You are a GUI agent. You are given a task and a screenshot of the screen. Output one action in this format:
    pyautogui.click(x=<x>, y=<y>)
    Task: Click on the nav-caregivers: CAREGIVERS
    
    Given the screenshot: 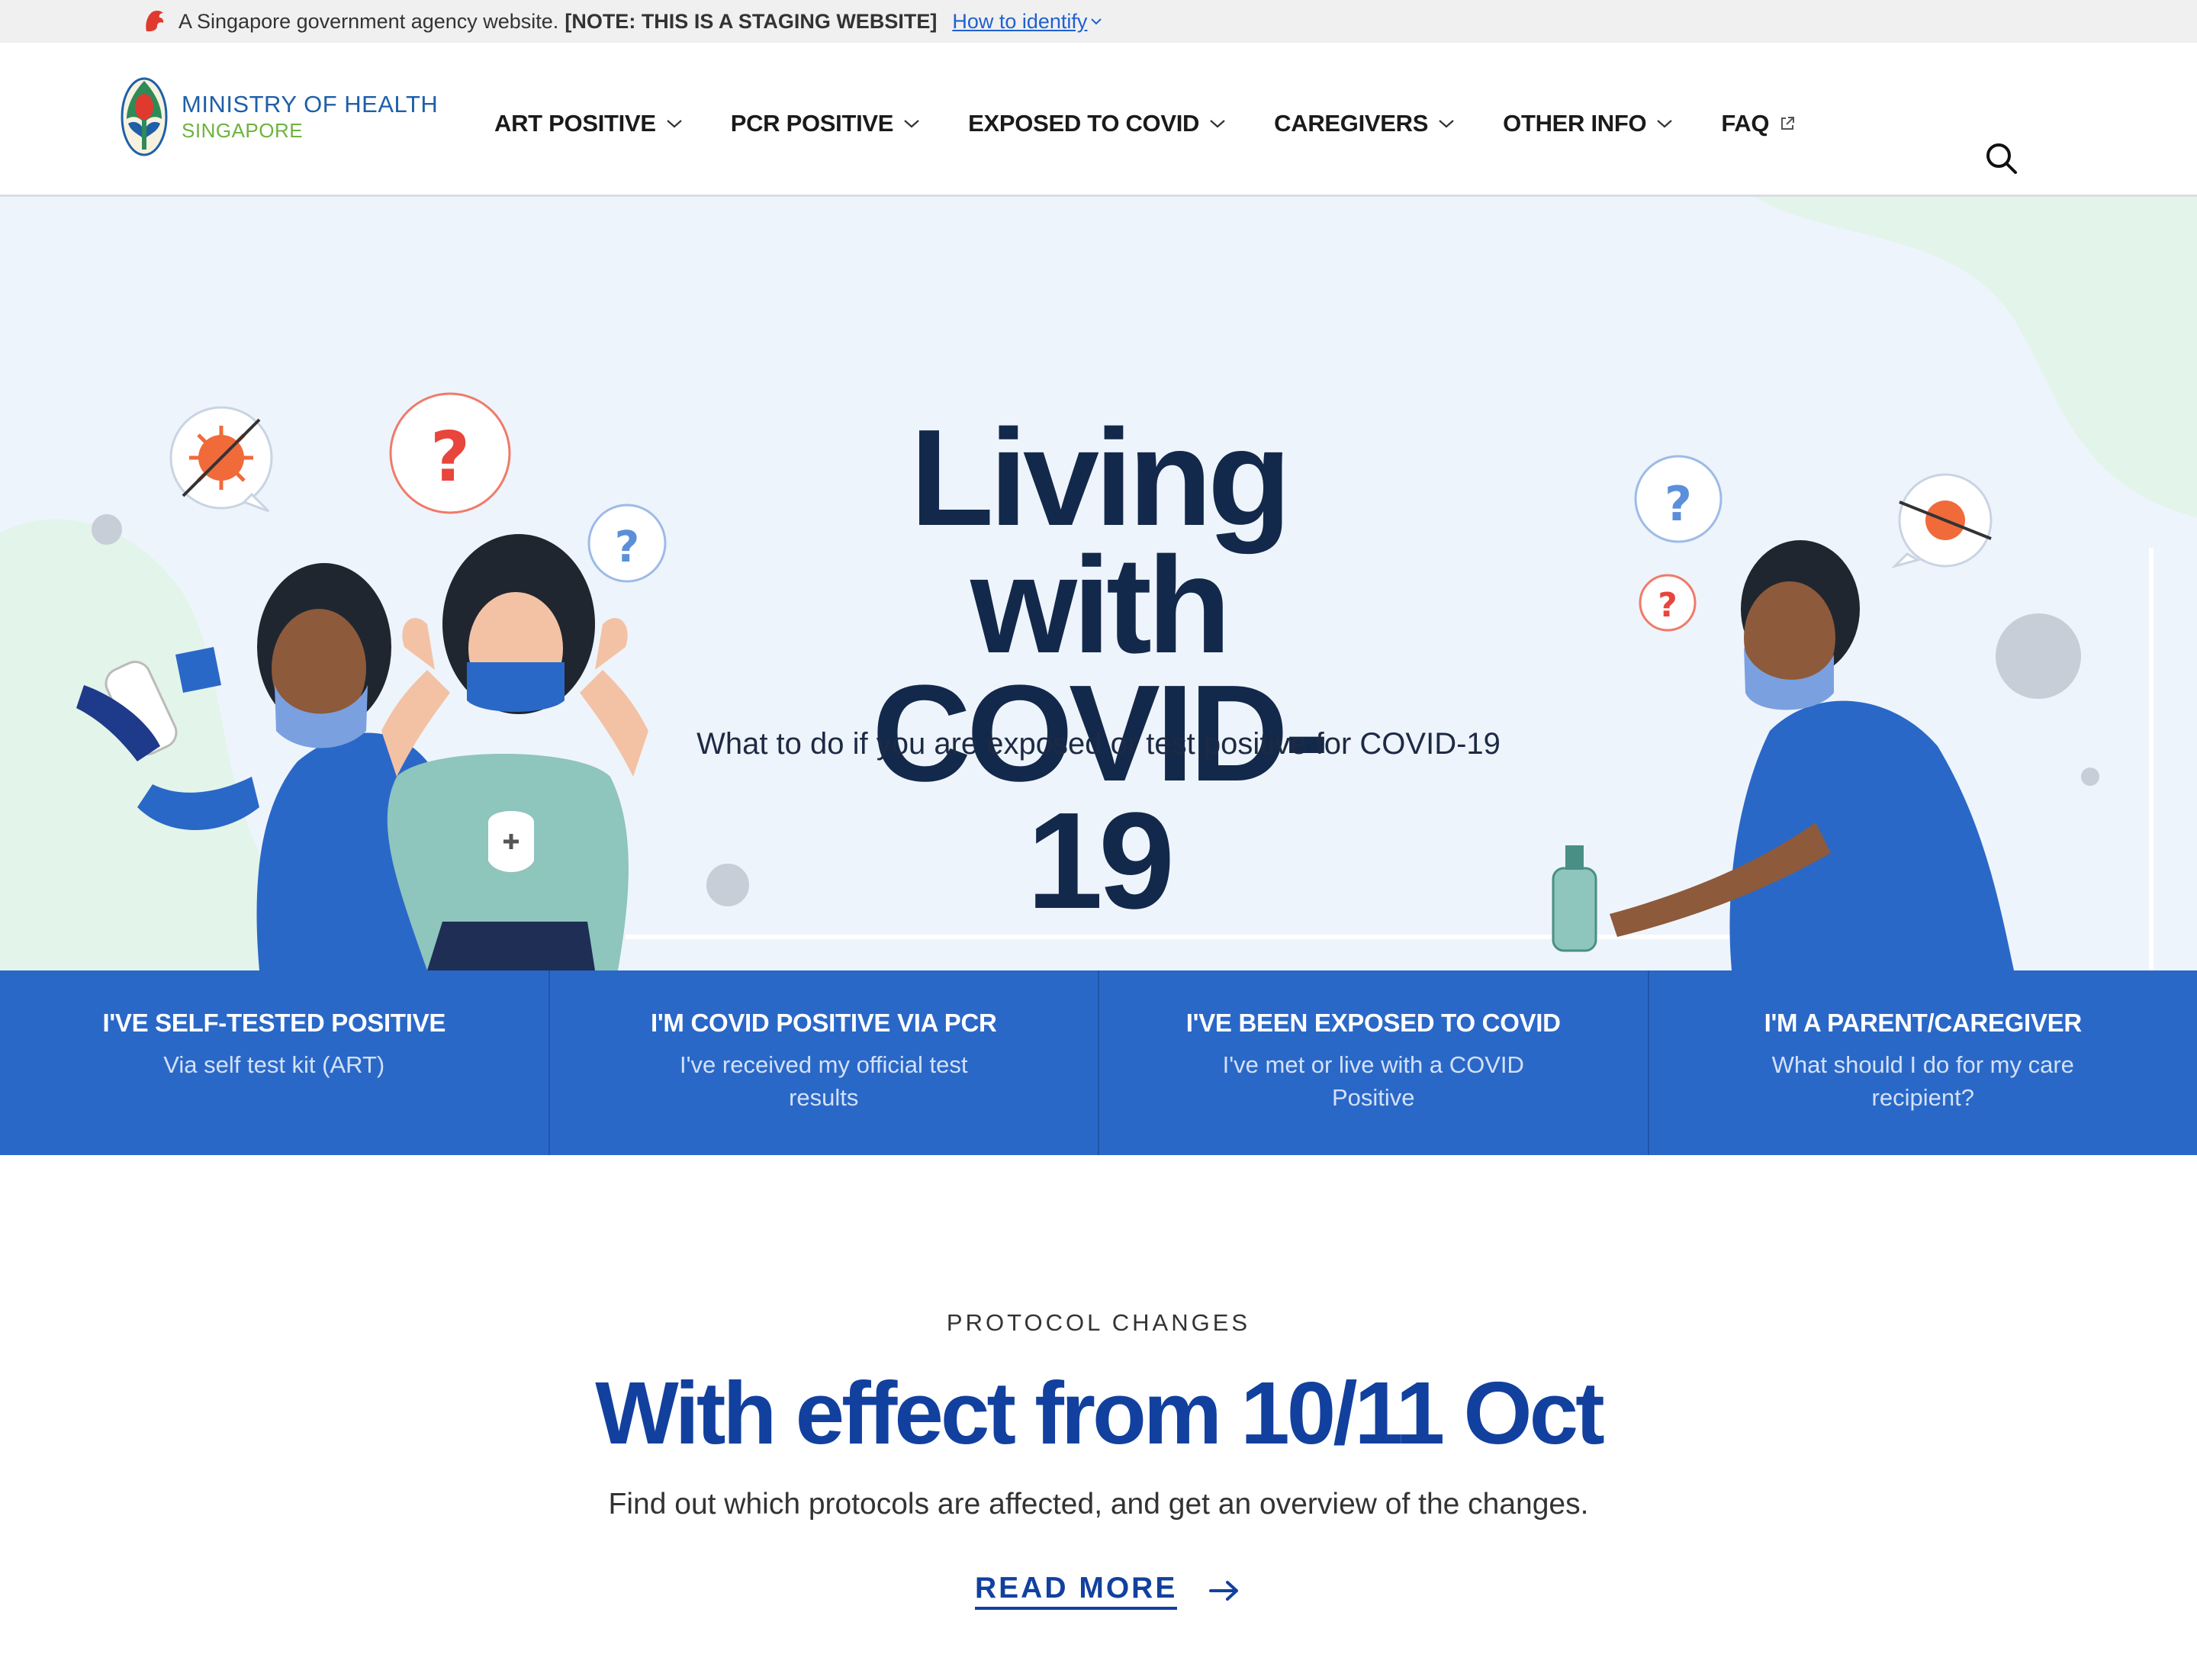 What is the action you would take?
    pyautogui.click(x=1365, y=123)
    